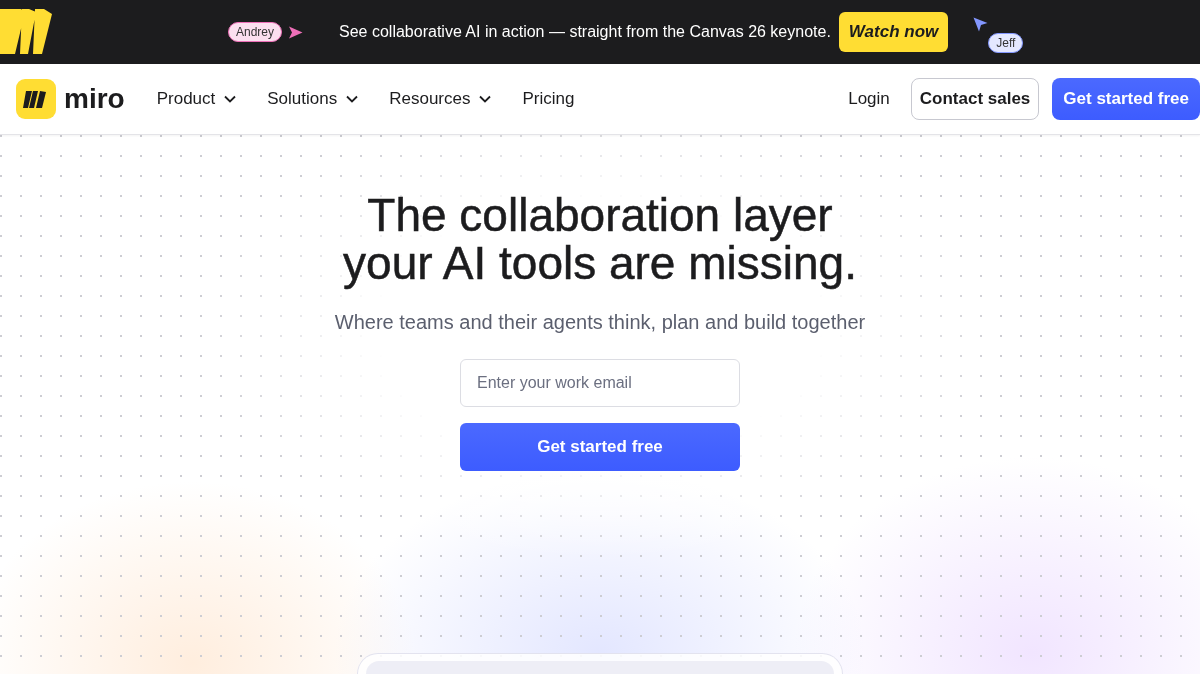 This screenshot has height=675, width=1200. Describe the element at coordinates (548, 99) in the screenshot. I see `nav-menu-item: Pricing` at that location.